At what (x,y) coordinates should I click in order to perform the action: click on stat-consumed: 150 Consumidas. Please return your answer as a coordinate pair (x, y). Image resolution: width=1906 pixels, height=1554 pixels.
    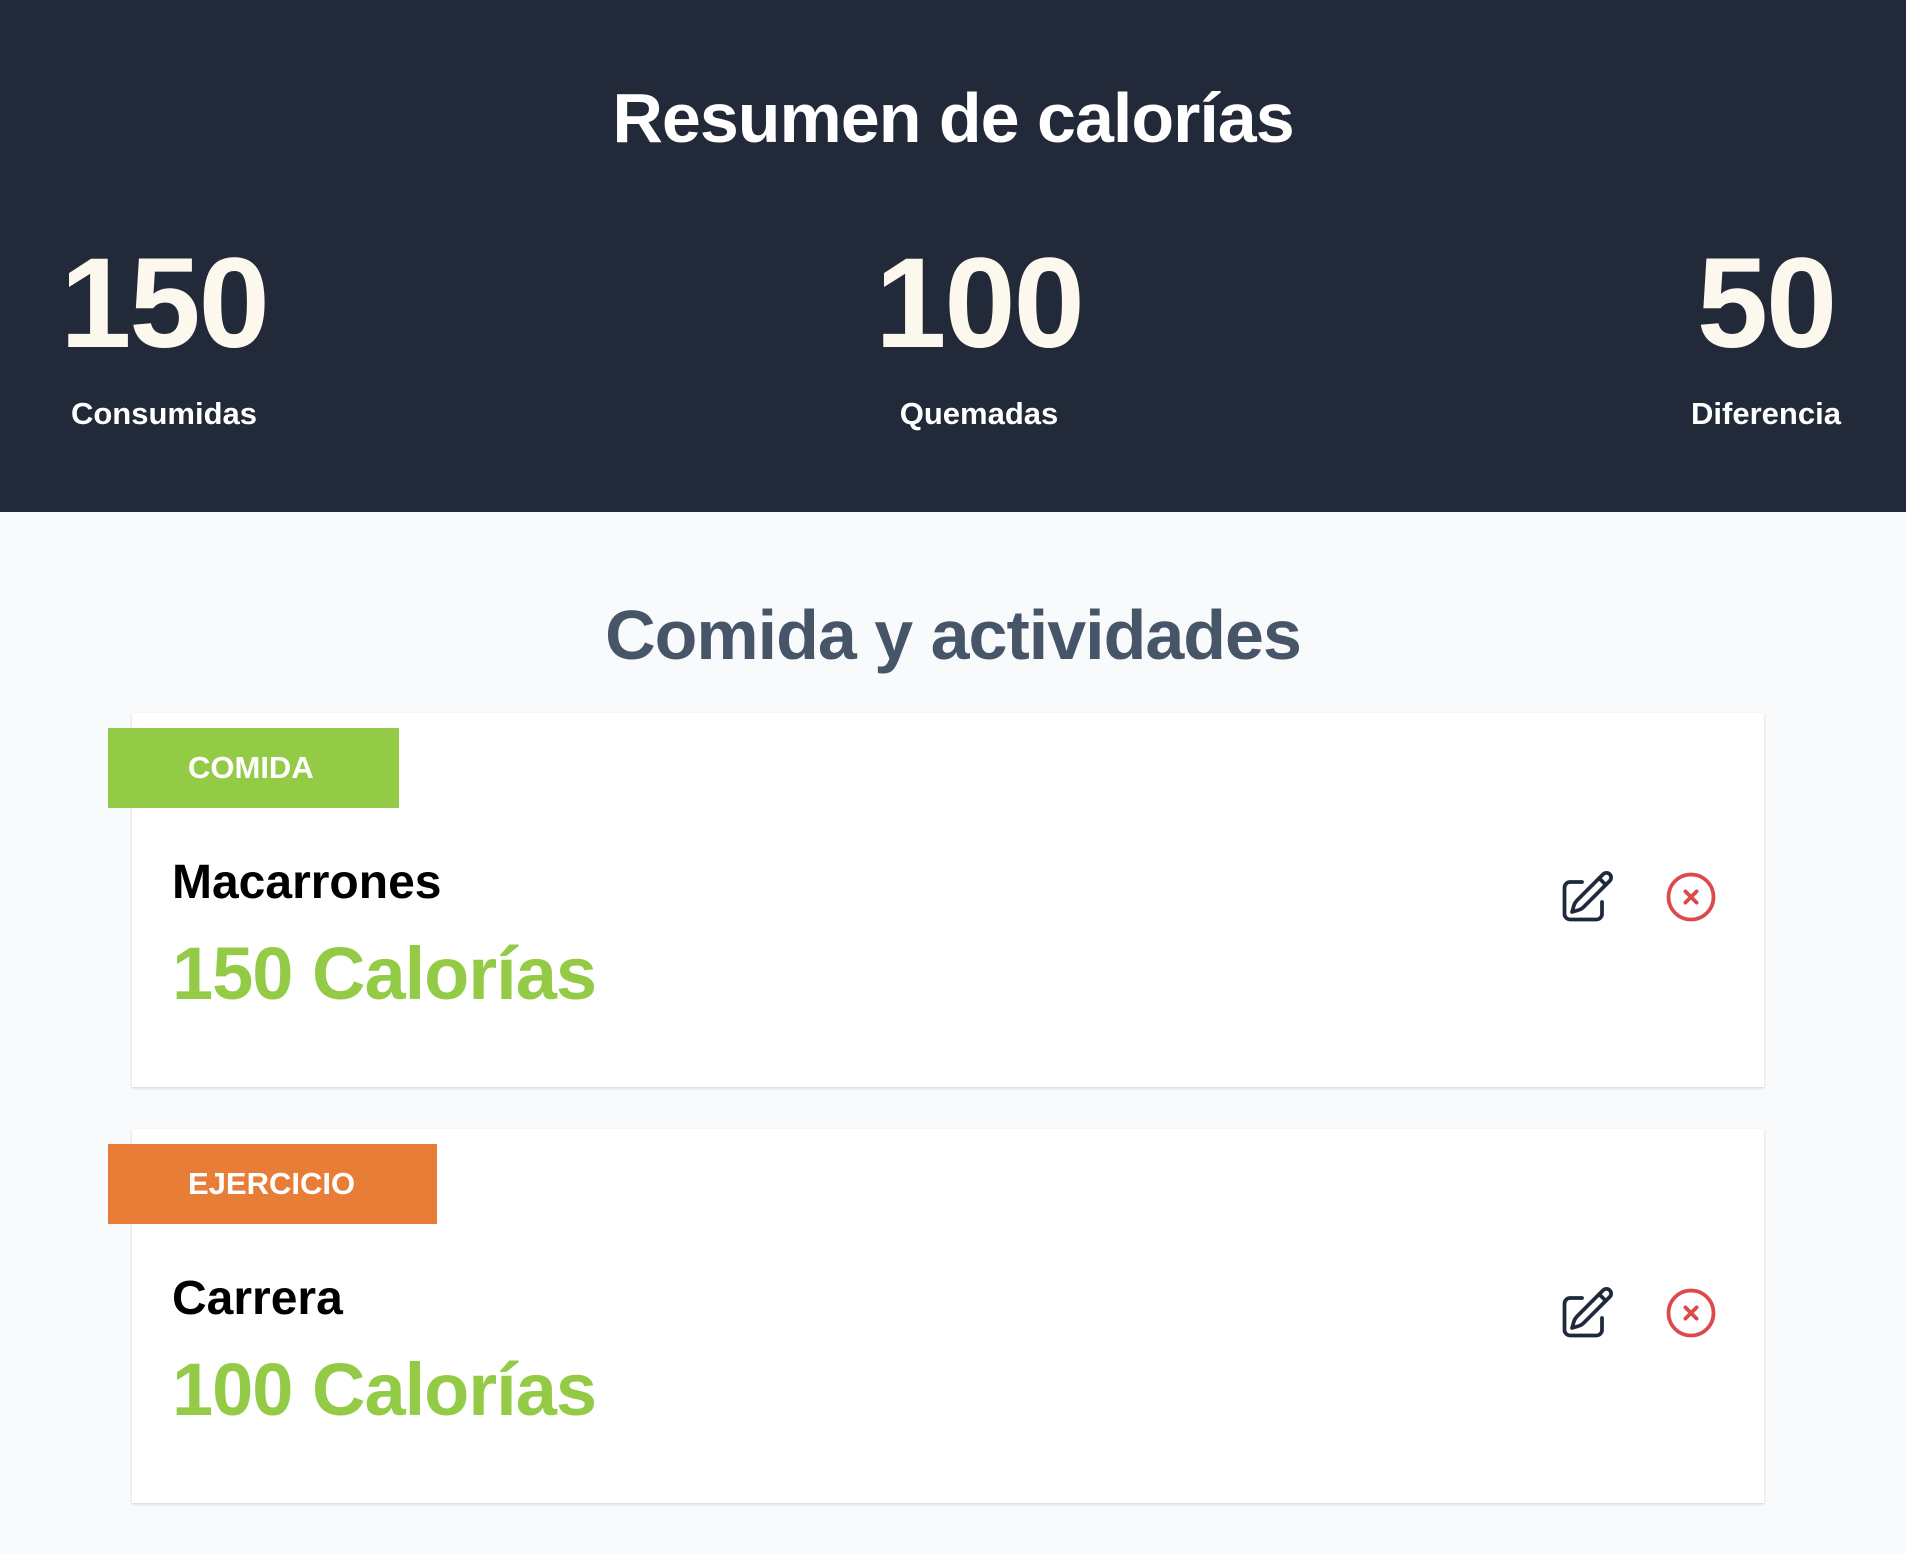
    Looking at the image, I should click on (164, 336).